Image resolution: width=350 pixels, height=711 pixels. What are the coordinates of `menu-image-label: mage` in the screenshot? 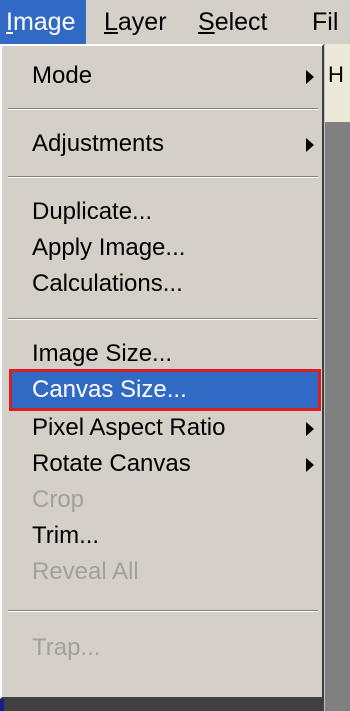 It's located at (44, 22).